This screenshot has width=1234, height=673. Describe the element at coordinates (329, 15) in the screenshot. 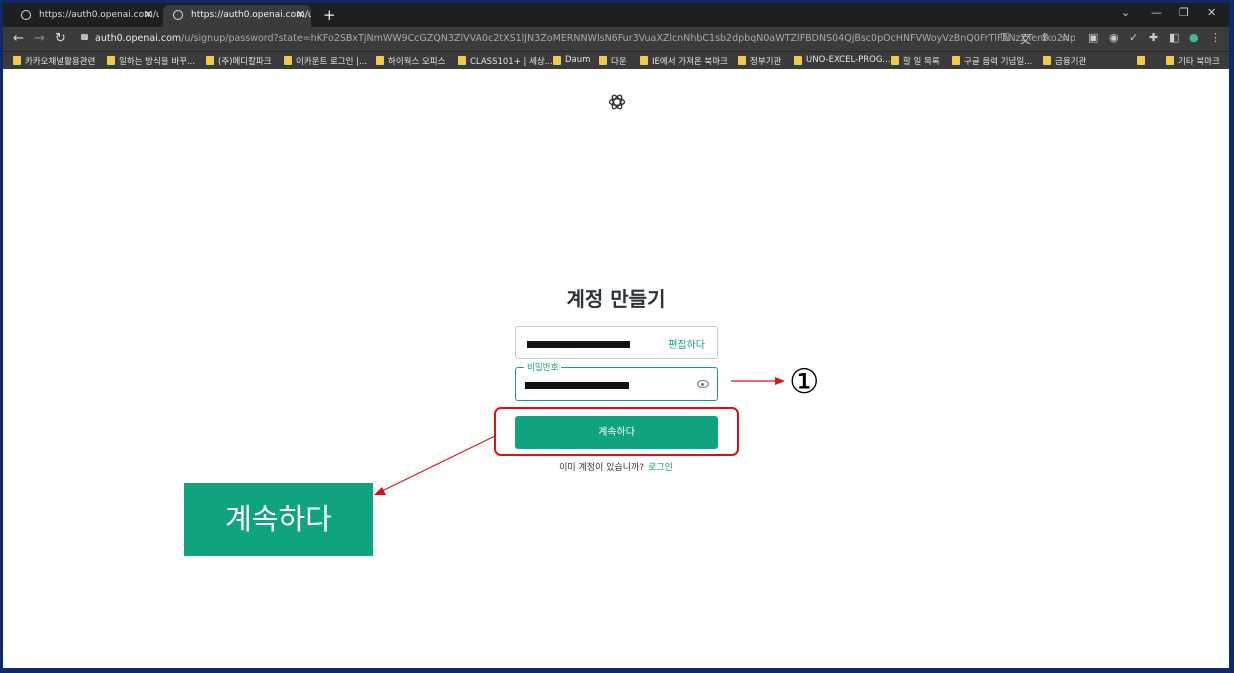

I see `new-tab-button: +` at that location.